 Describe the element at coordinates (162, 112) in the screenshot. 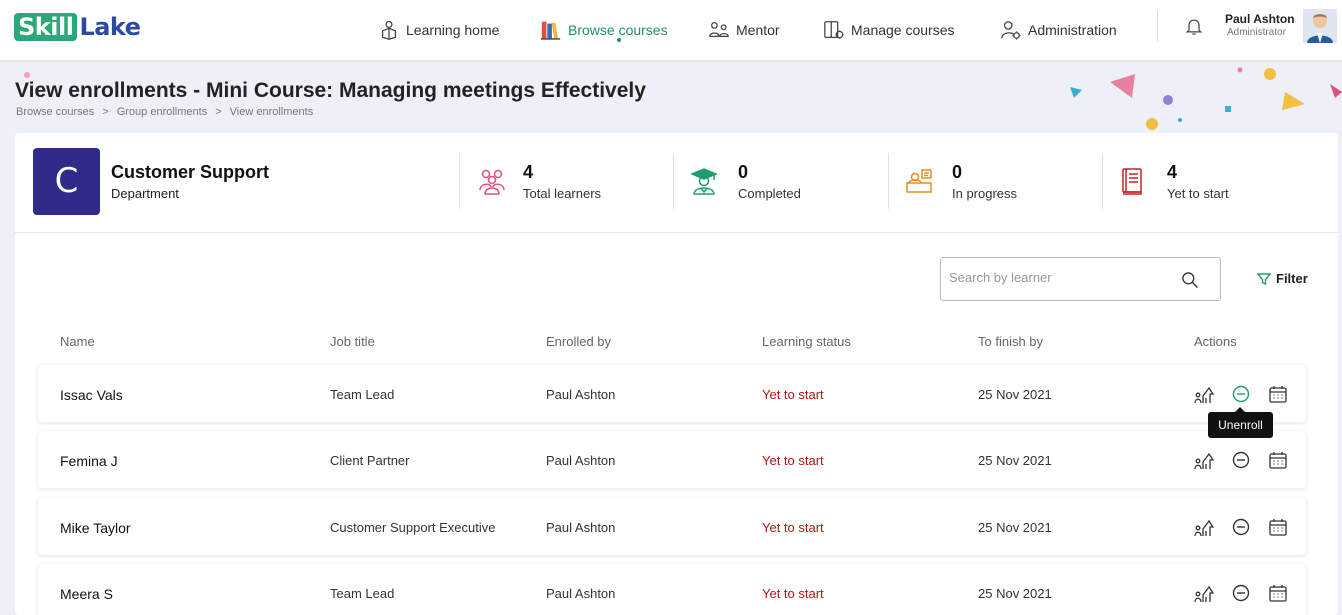

I see `breadcrumb-group-enrollments: Group enrollments` at that location.